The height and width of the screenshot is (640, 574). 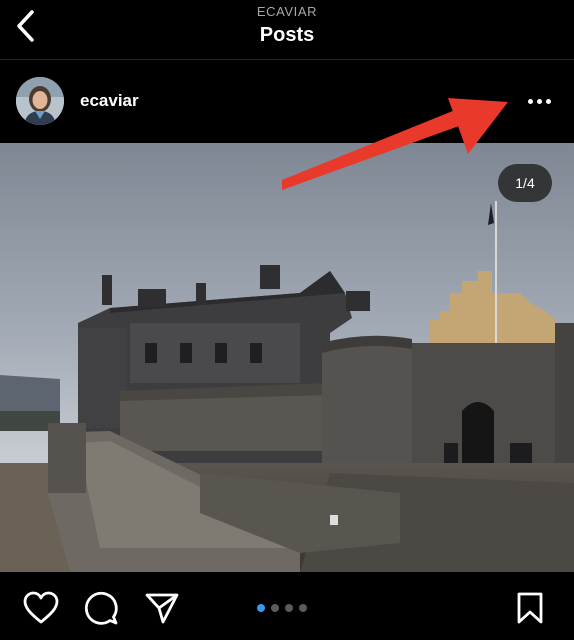 I want to click on heart-icon, so click(x=41, y=607).